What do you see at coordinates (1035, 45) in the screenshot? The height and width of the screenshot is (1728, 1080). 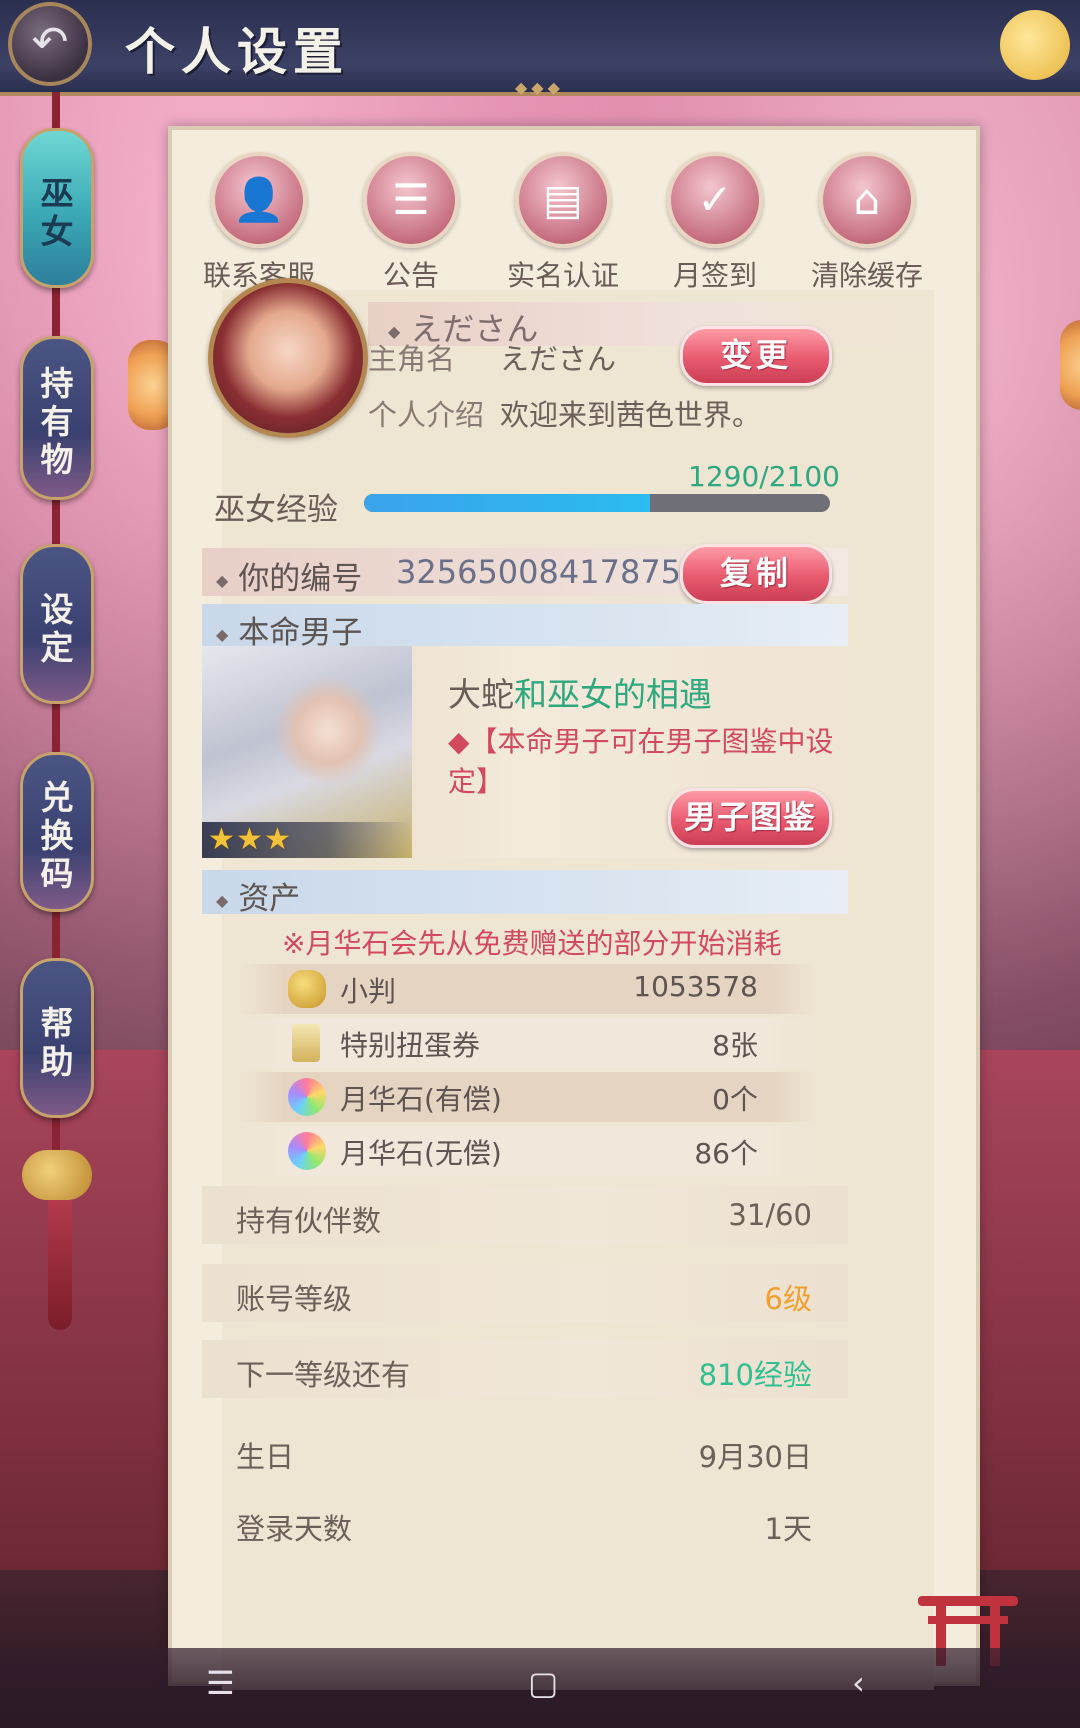 I see `moon-icon` at bounding box center [1035, 45].